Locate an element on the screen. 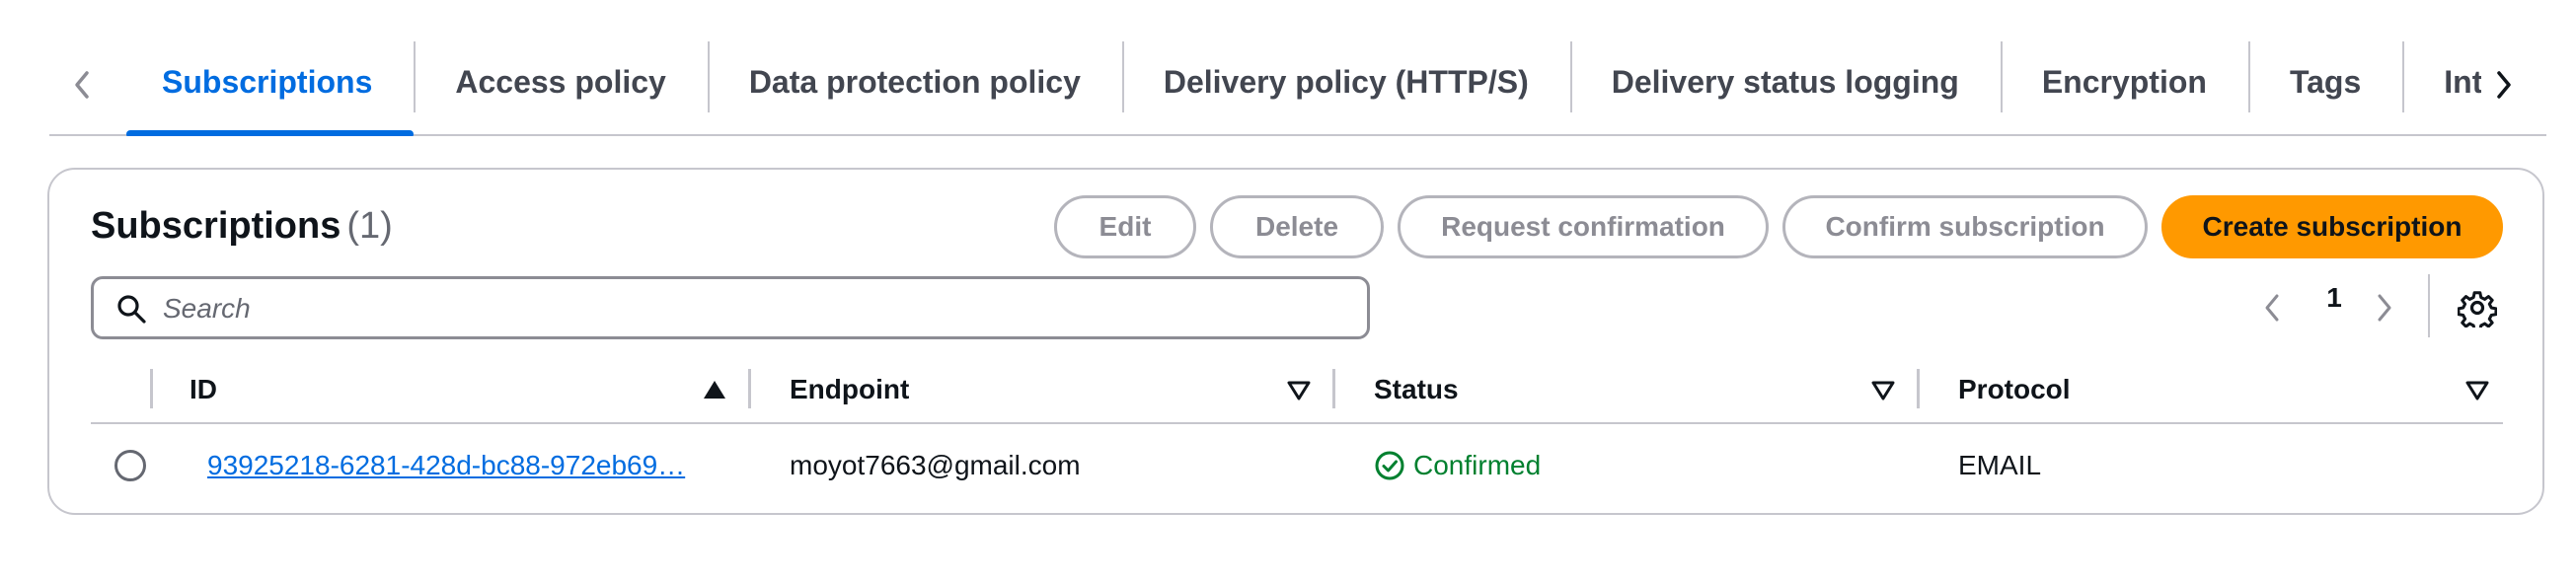  tab-delivery-status-logging: Delivery status logging is located at coordinates (1785, 82).